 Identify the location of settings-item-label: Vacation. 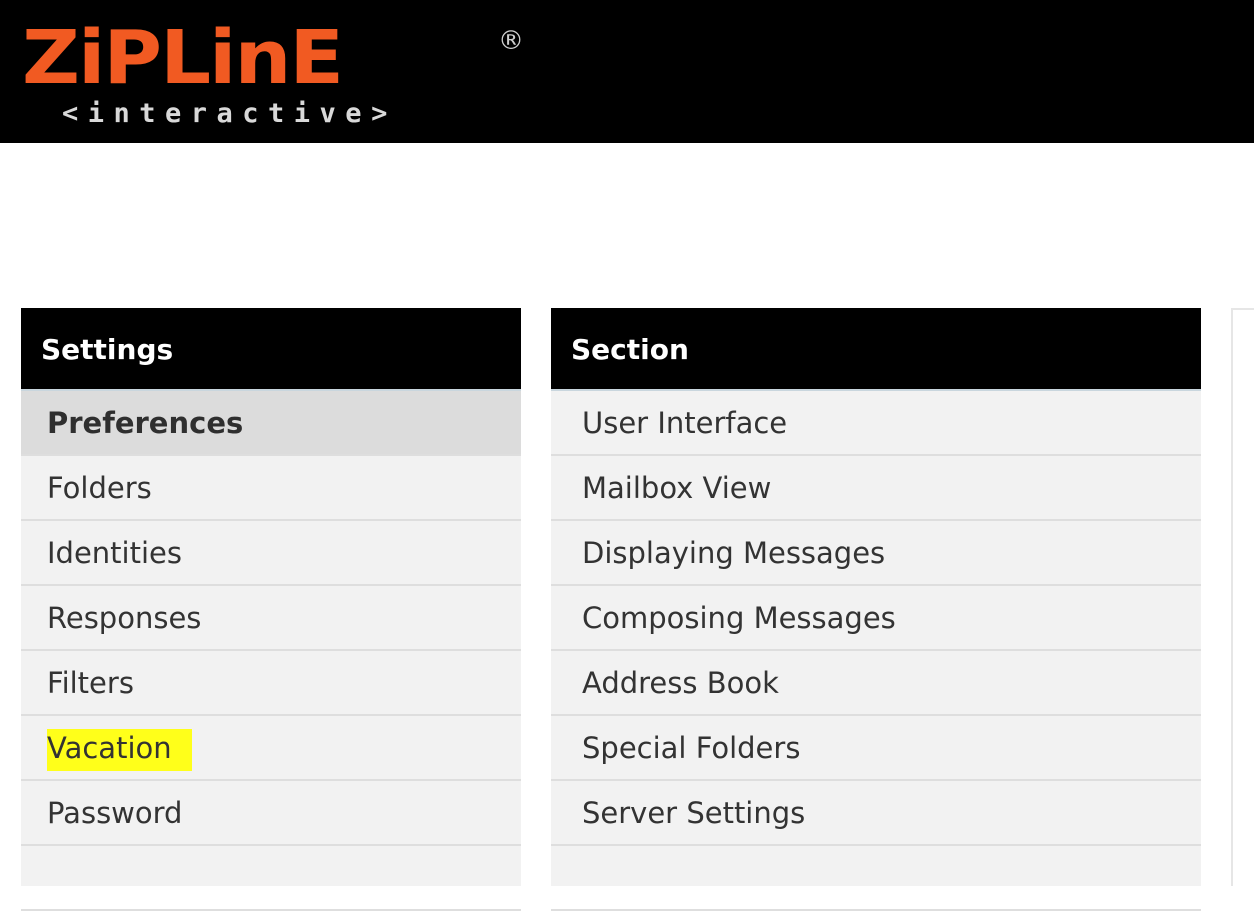
(119, 750).